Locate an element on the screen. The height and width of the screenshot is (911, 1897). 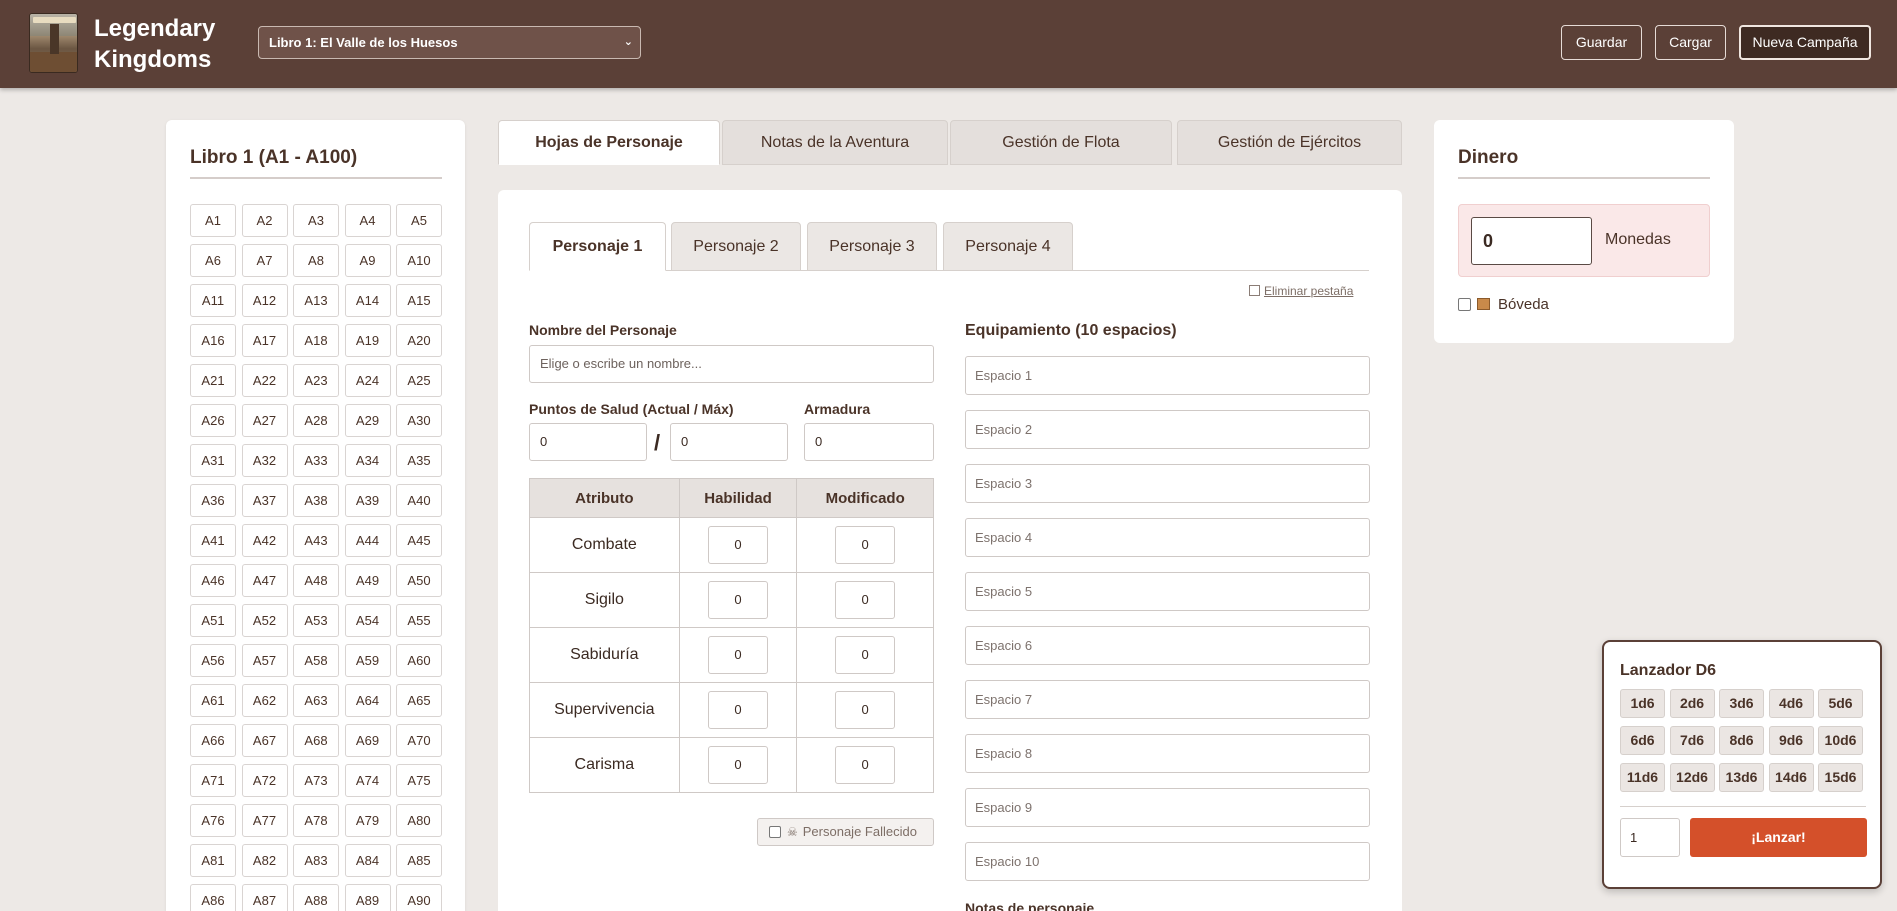
equipment-slot-input: Espacio 10 is located at coordinates (1167, 861).